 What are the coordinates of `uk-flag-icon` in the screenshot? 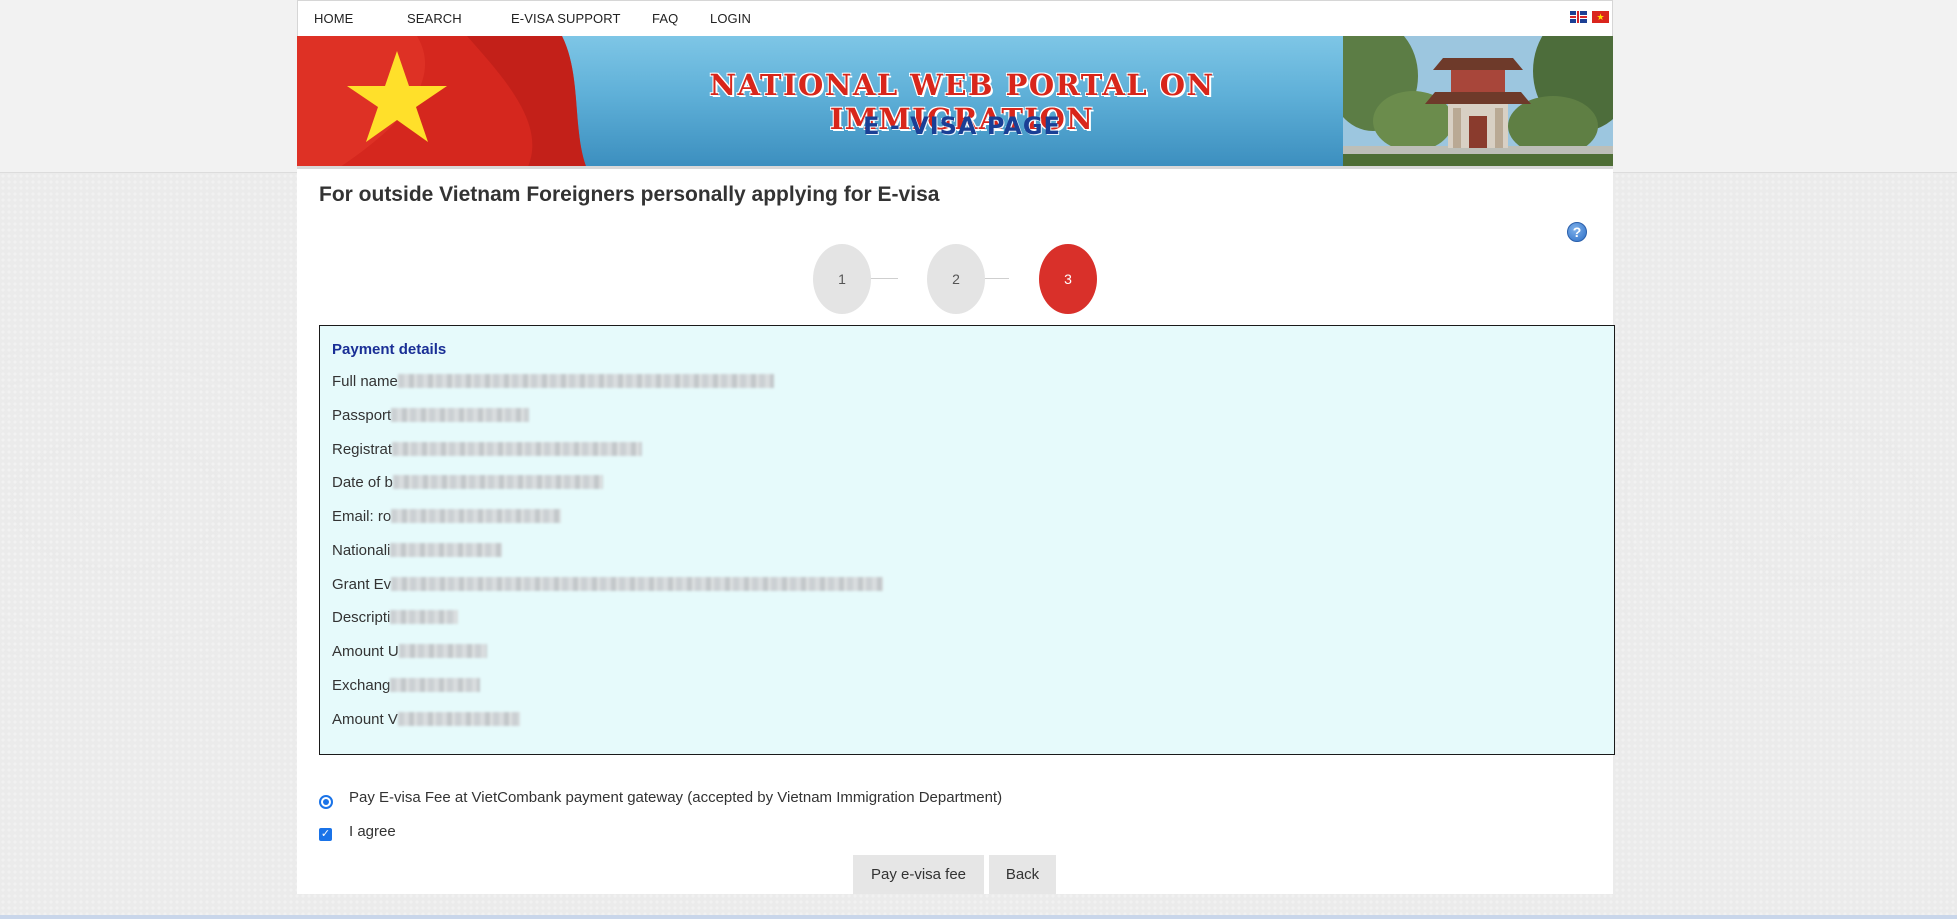 It's located at (1578, 17).